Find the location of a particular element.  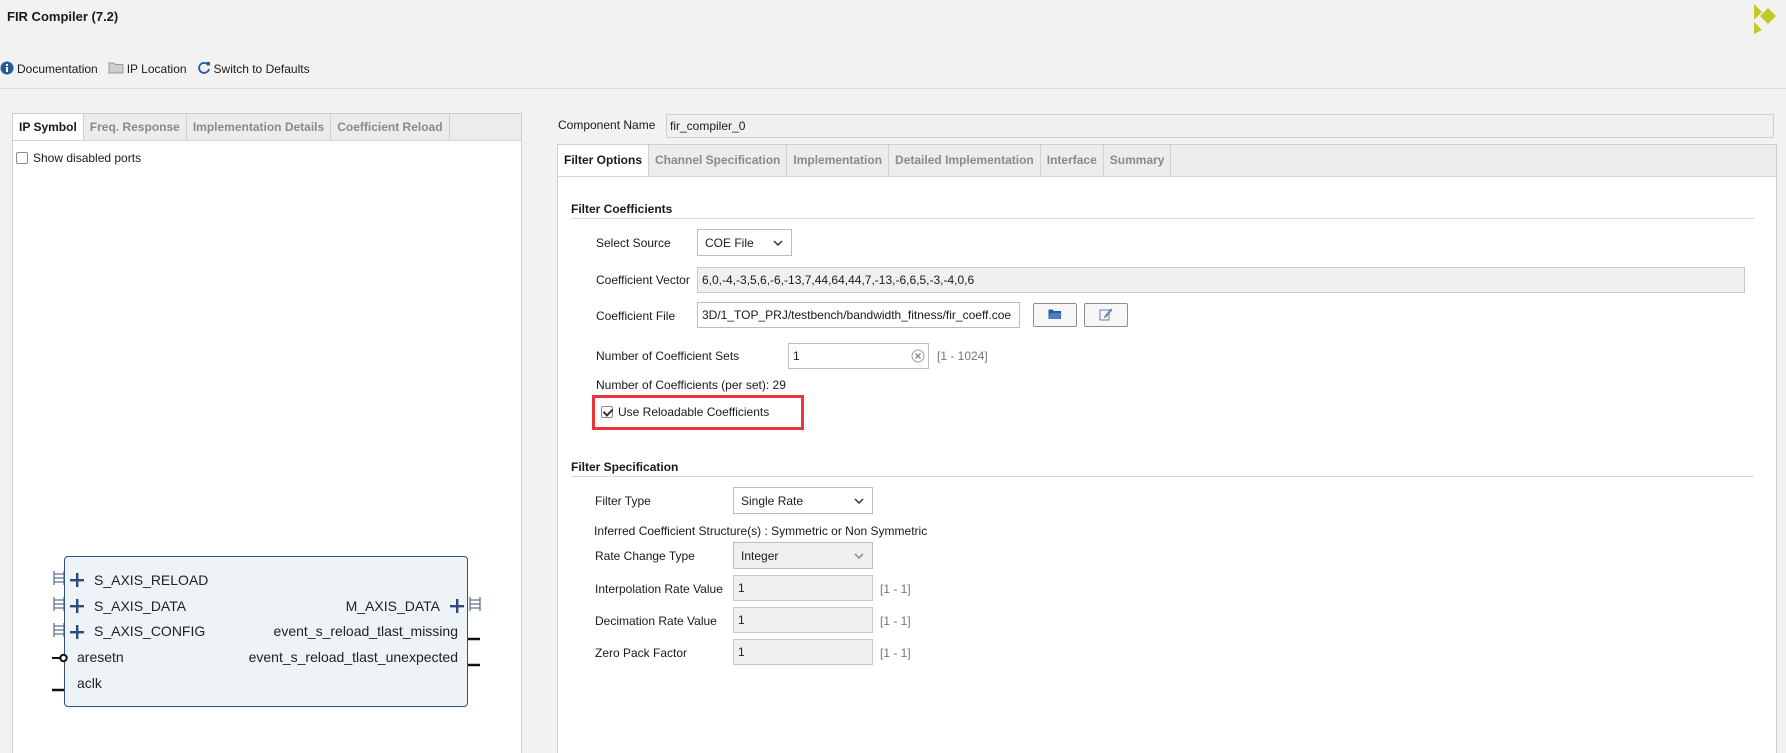

coefficient-file-label: Coefficient File is located at coordinates (636, 316).